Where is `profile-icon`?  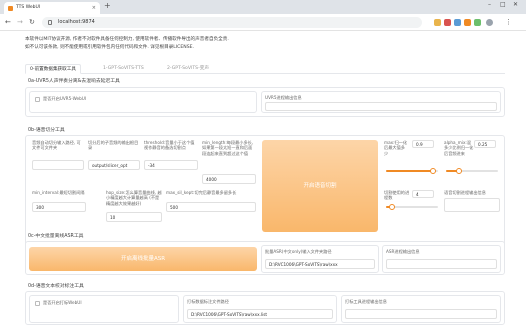
profile-icon is located at coordinates (489, 22).